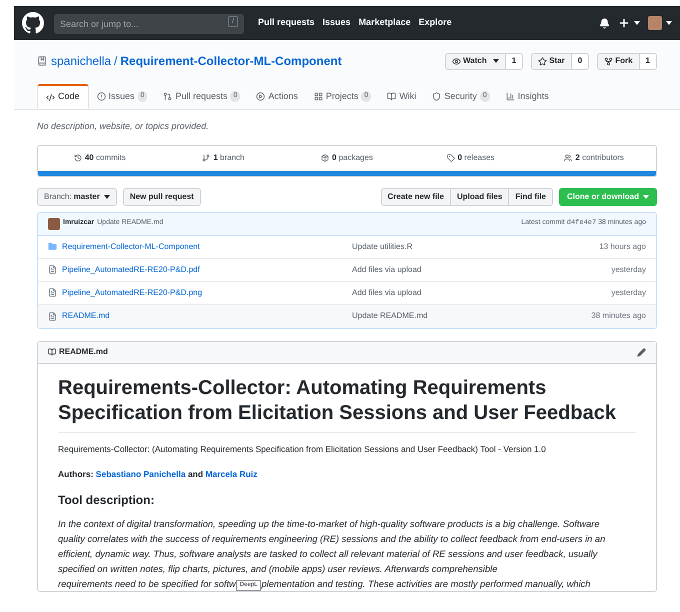  I want to click on edit-icon, so click(641, 352).